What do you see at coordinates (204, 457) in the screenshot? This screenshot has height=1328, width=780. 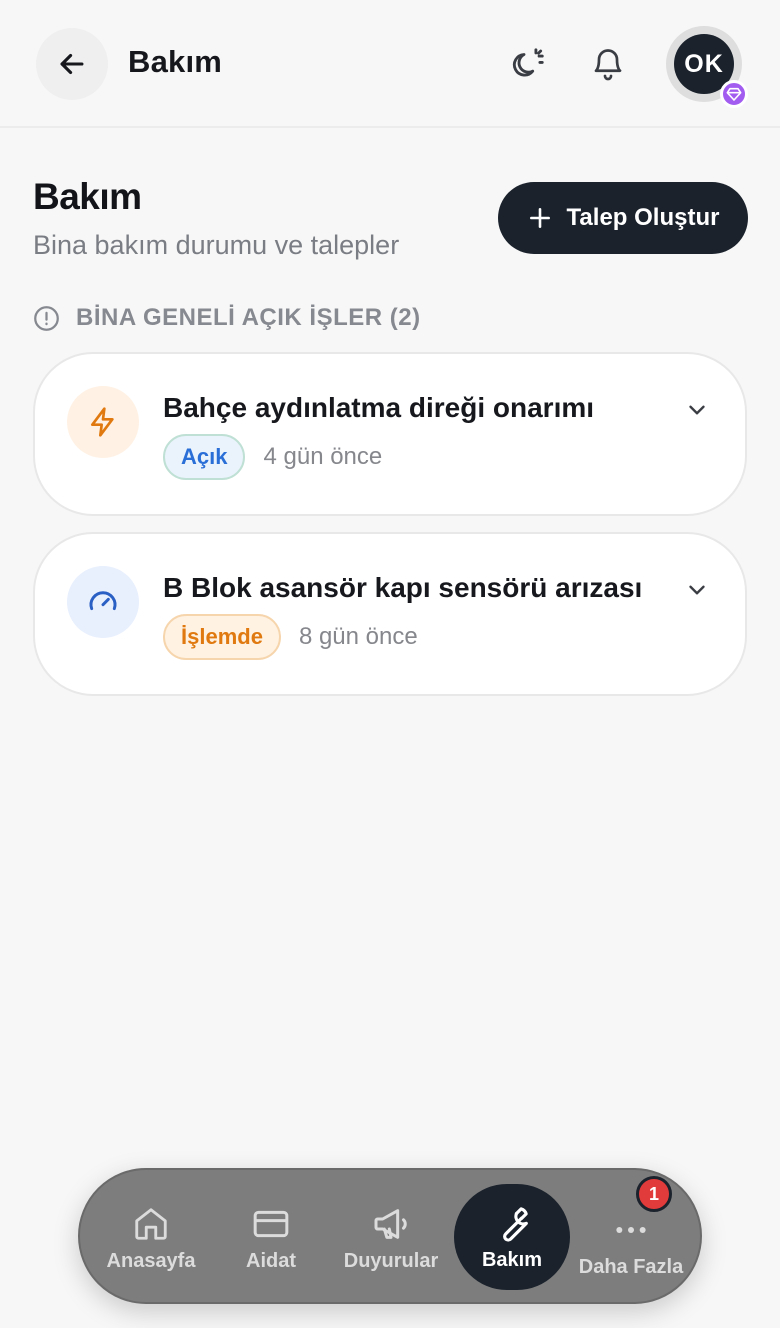 I see `status-badge: Açık` at bounding box center [204, 457].